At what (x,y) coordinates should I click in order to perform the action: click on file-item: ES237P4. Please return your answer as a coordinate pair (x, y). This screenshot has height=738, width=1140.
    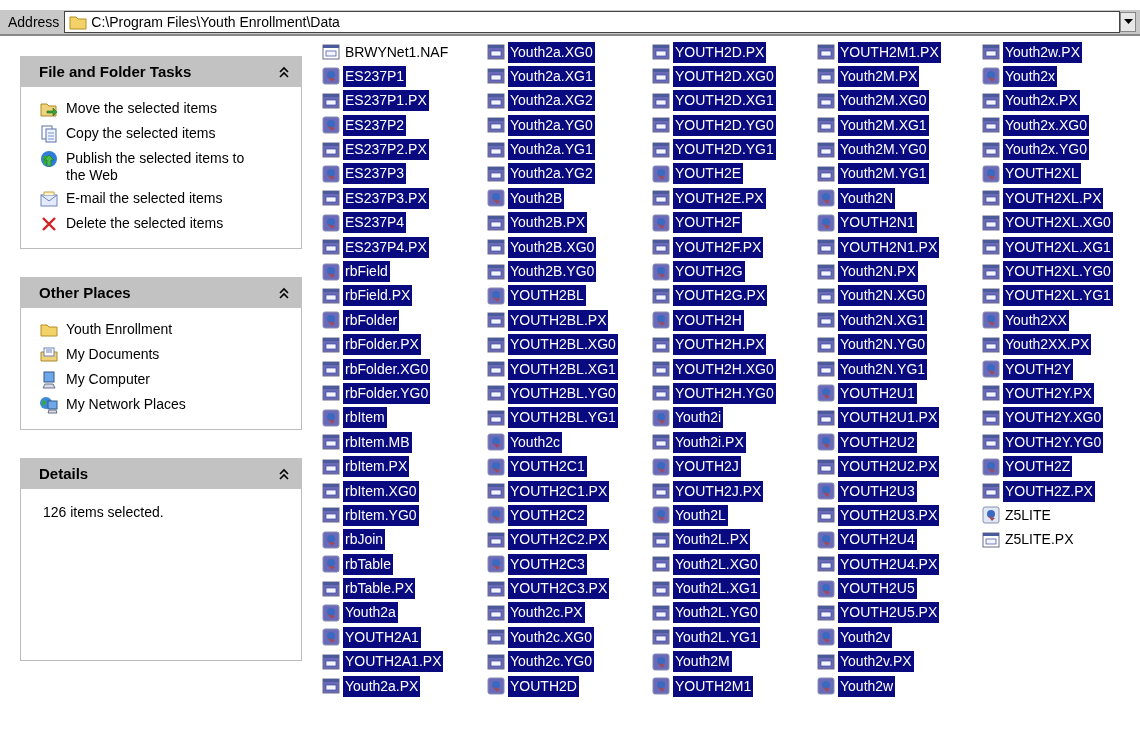
    Looking at the image, I should click on (364, 222).